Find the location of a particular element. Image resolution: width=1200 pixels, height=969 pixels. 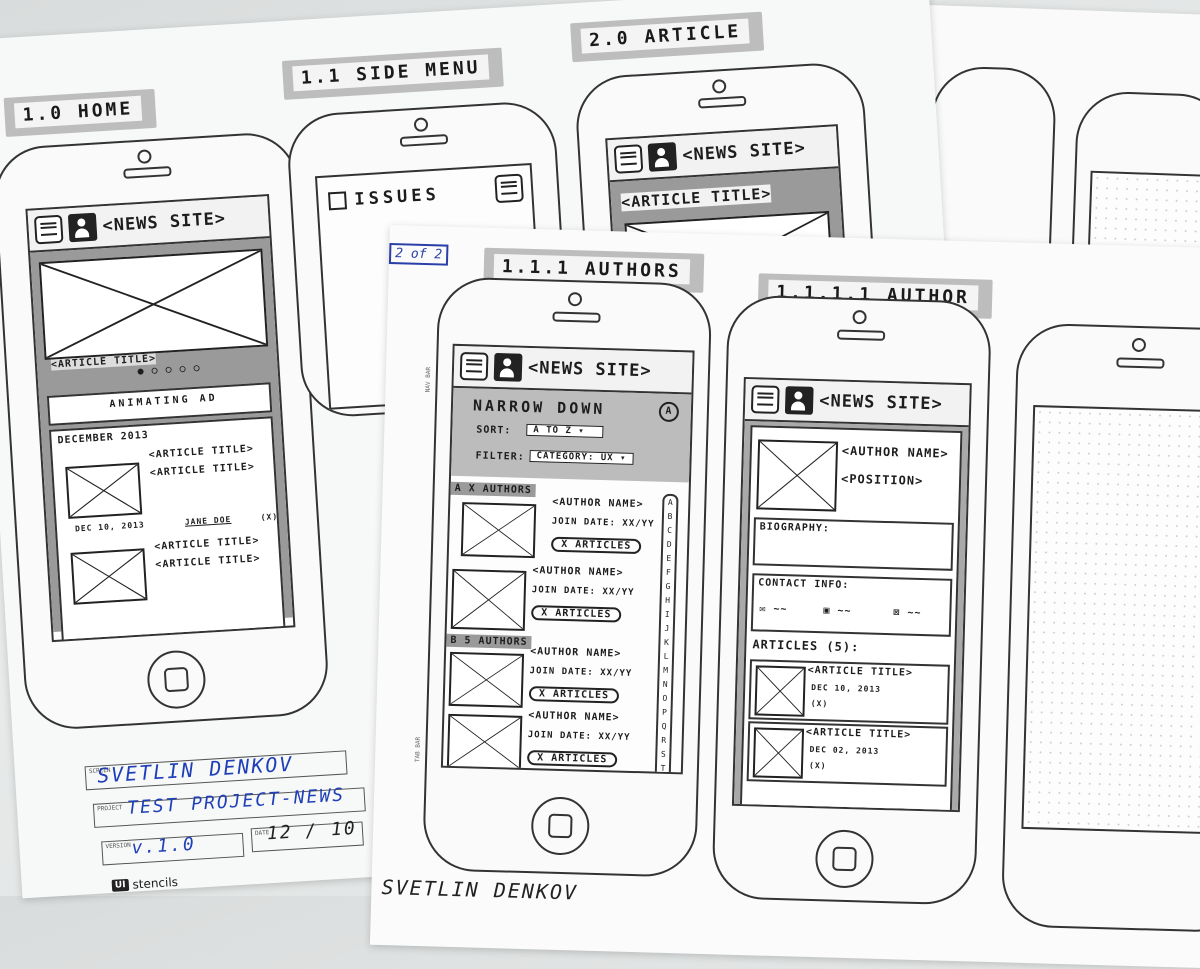

alphabet-letter: L is located at coordinates (666, 657).